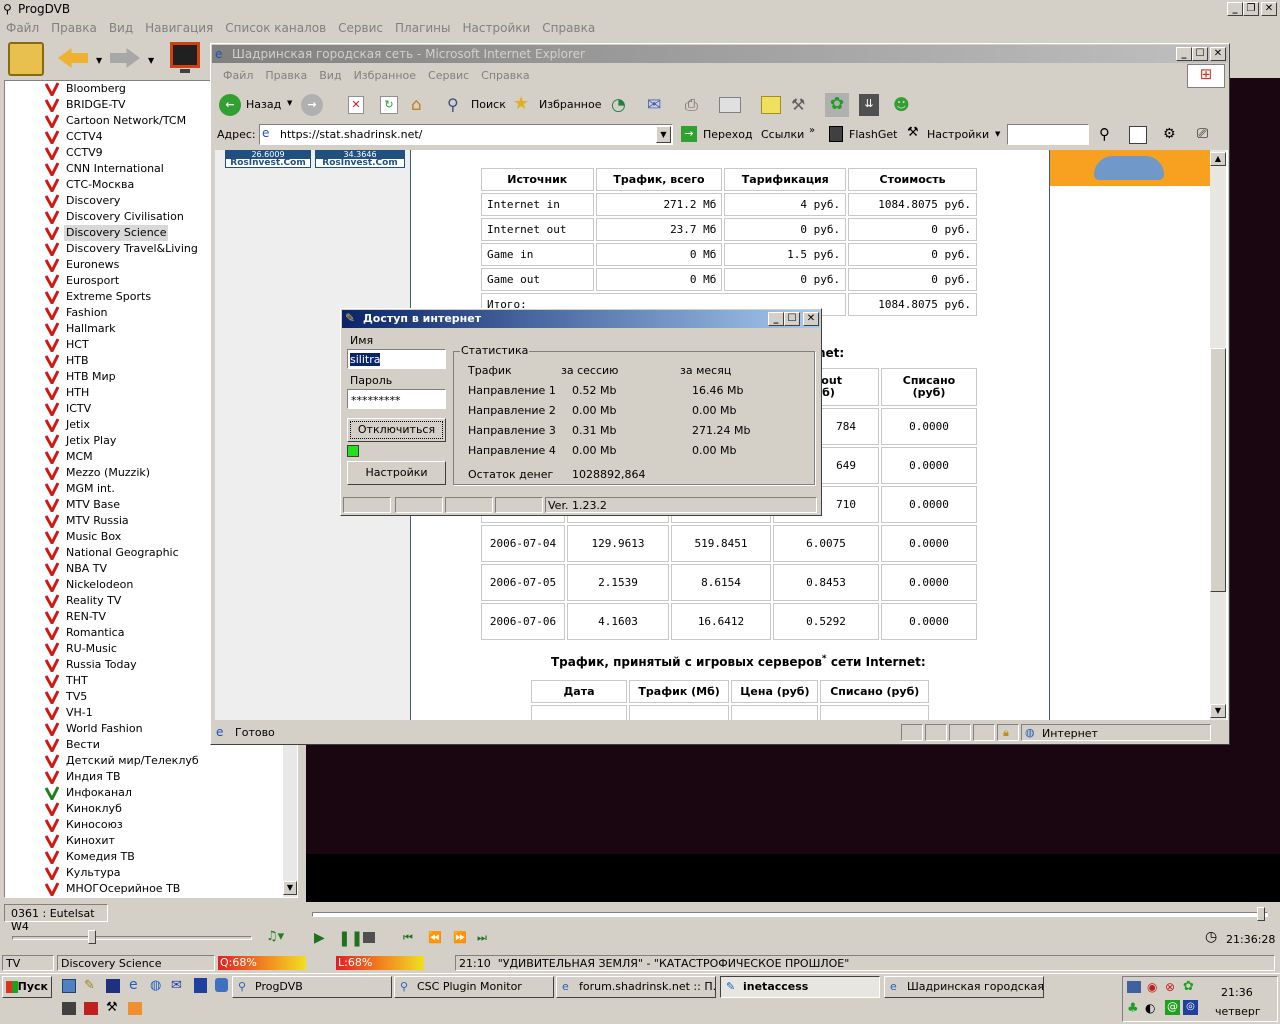 The width and height of the screenshot is (1280, 1024). Describe the element at coordinates (435, 937) in the screenshot. I see `rewind-icon: ⏪` at that location.